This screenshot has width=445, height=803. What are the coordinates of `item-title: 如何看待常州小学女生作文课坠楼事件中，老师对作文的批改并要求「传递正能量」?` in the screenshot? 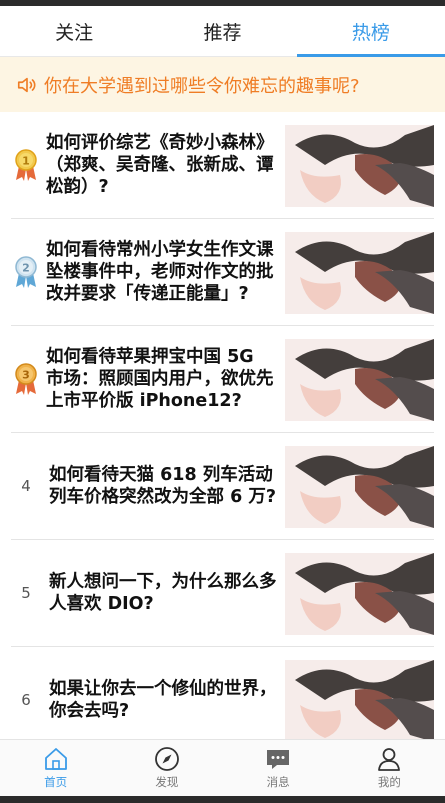 It's located at (160, 272).